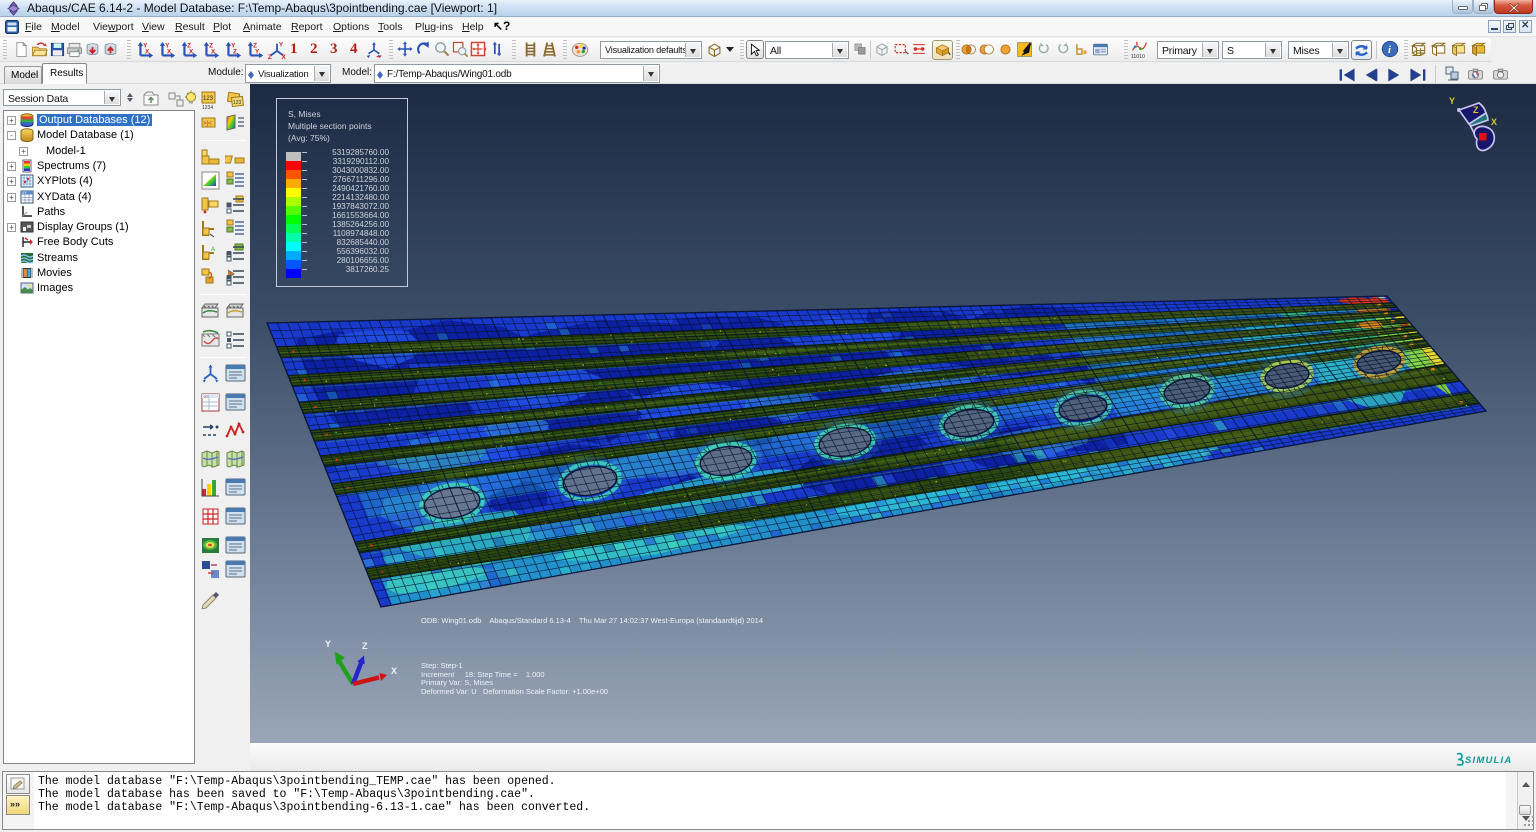 The width and height of the screenshot is (1536, 832). Describe the element at coordinates (1488, 760) in the screenshot. I see `svg-text: SIMULIA` at that location.